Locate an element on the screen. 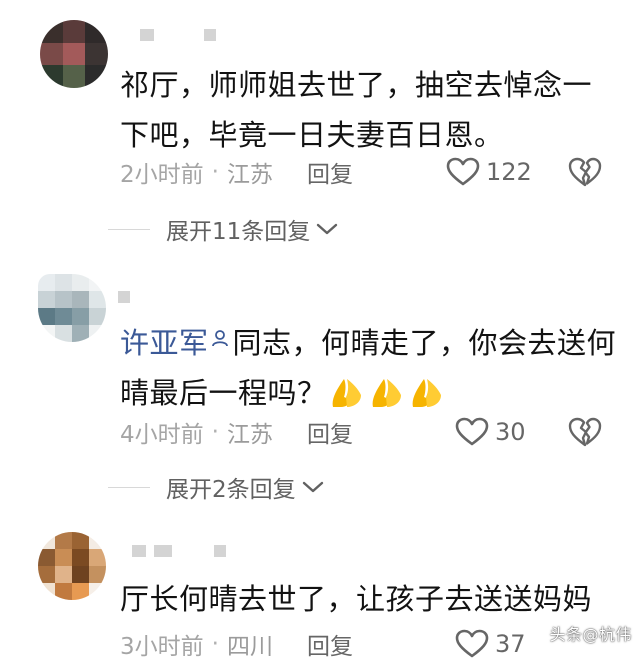  like-count: 122 is located at coordinates (509, 172).